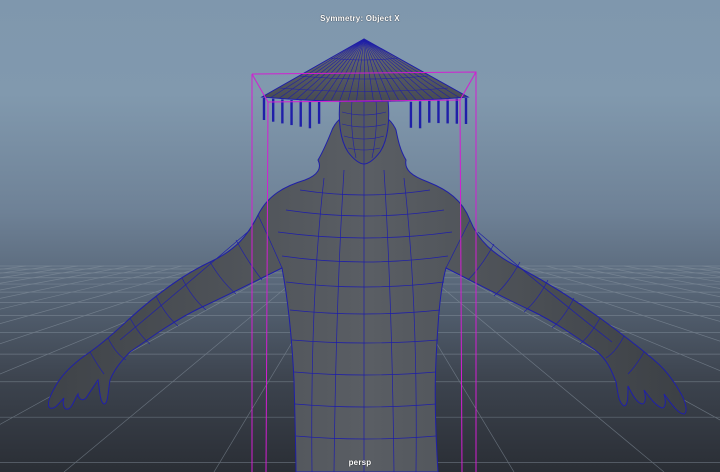 This screenshot has height=472, width=720. Describe the element at coordinates (360, 462) in the screenshot. I see `camera-name-label: persp` at that location.